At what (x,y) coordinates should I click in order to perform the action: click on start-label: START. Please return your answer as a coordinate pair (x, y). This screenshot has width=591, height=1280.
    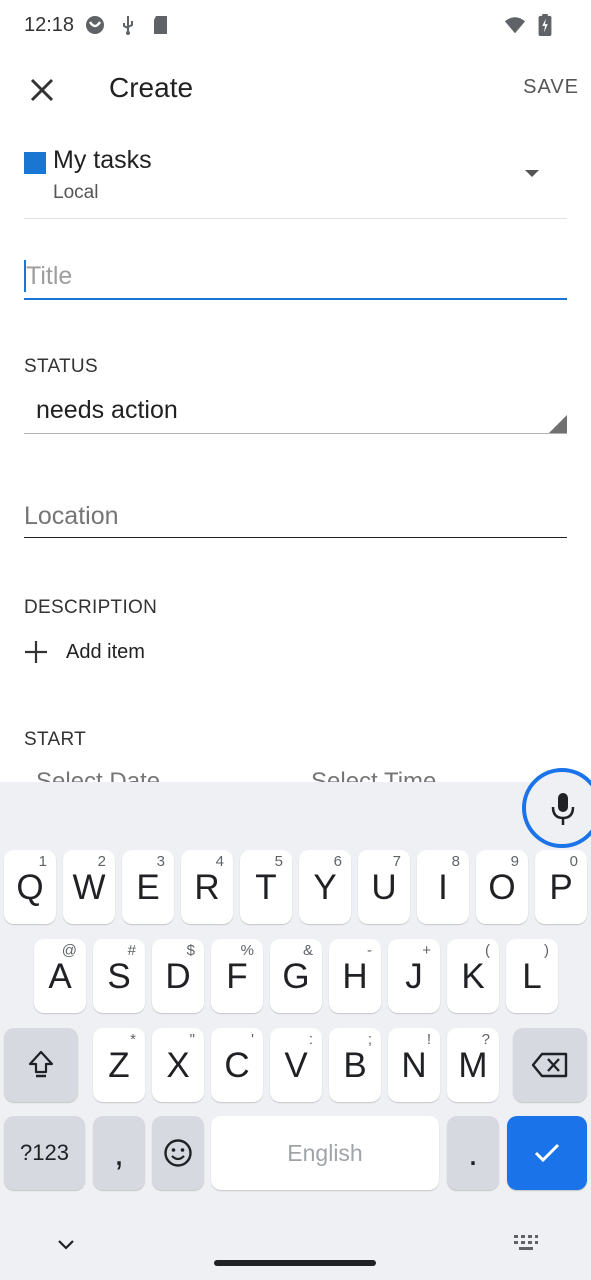
    Looking at the image, I should click on (55, 739).